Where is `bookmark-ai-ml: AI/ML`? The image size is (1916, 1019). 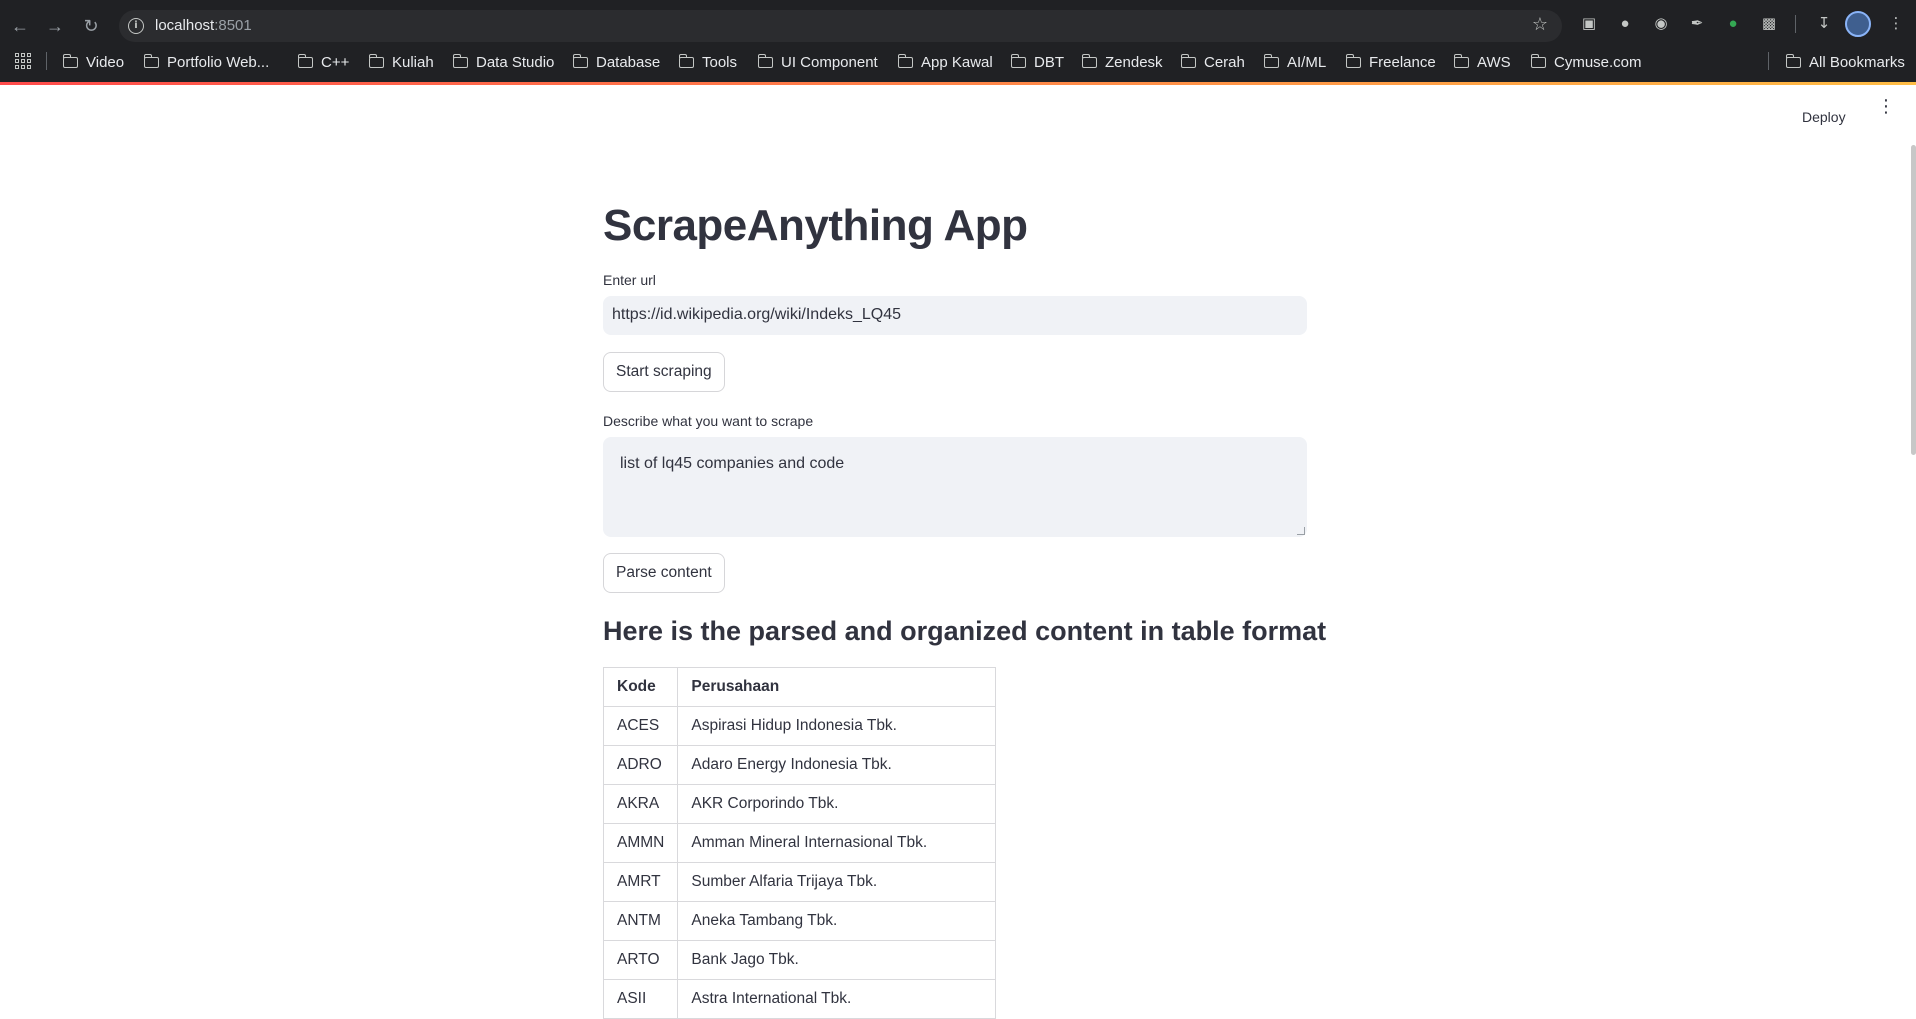 bookmark-ai-ml: AI/ML is located at coordinates (1295, 62).